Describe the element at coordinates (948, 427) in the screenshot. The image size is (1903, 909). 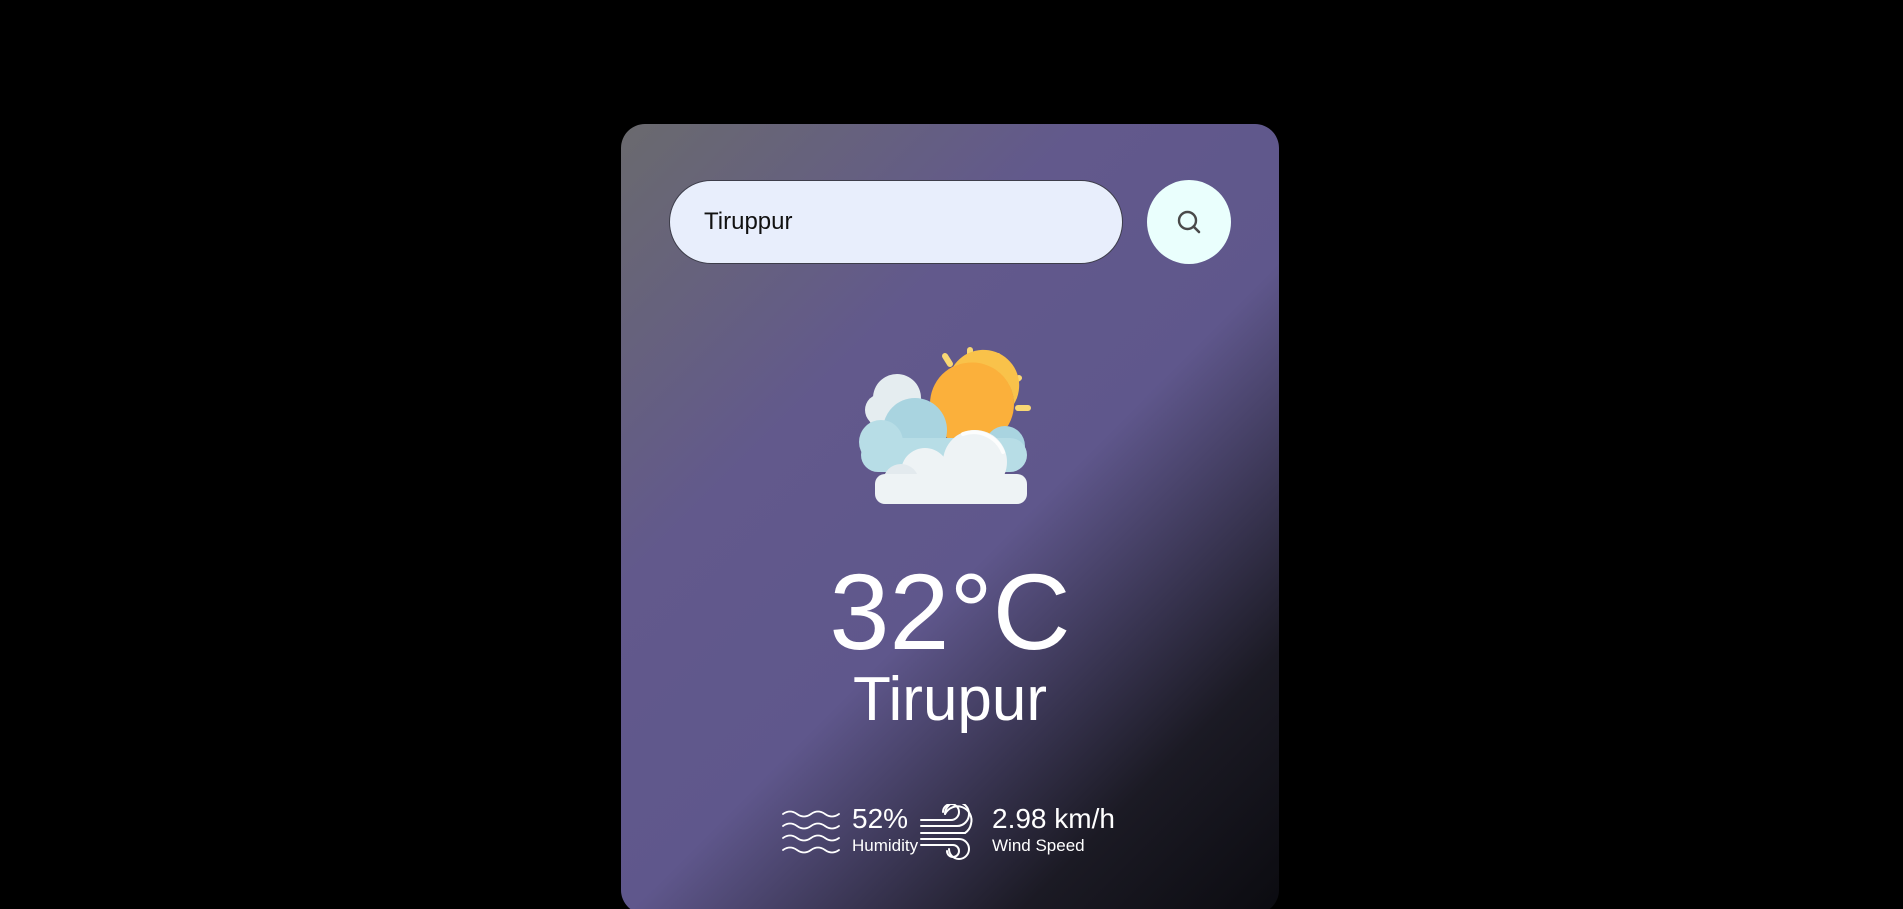
I see `partly-cloudy-sun-icon` at that location.